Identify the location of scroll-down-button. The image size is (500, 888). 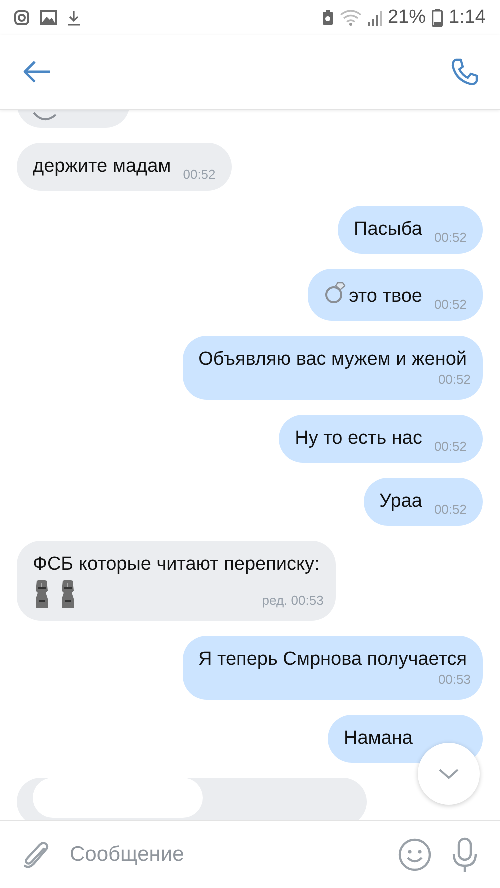
(449, 774).